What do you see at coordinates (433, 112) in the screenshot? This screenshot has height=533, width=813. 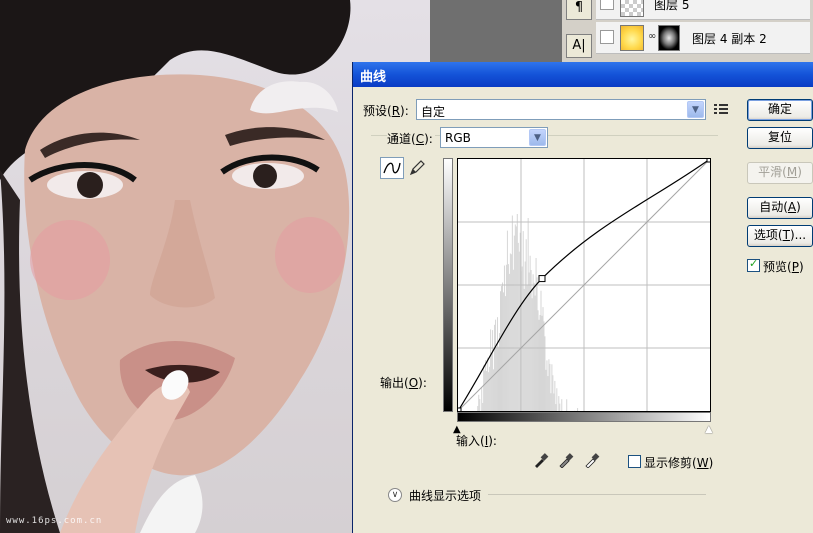 I see `preset-value: 自定` at bounding box center [433, 112].